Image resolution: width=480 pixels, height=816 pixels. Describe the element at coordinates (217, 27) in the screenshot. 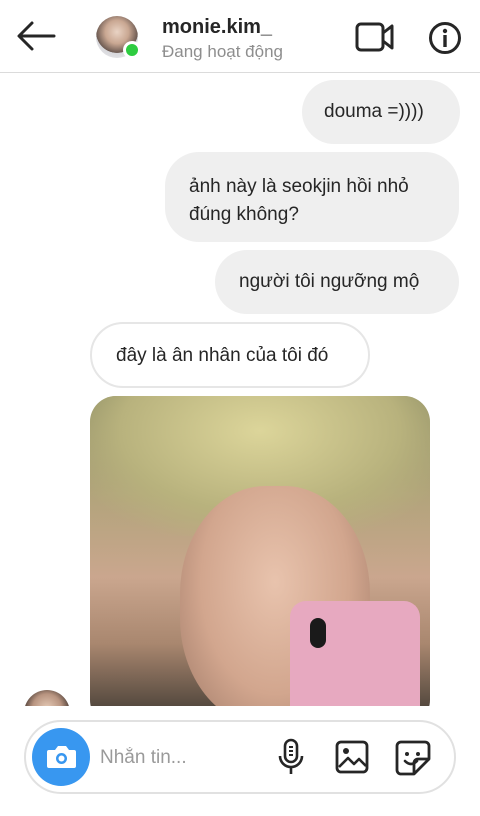

I see `contact-username: monie.kim_` at that location.